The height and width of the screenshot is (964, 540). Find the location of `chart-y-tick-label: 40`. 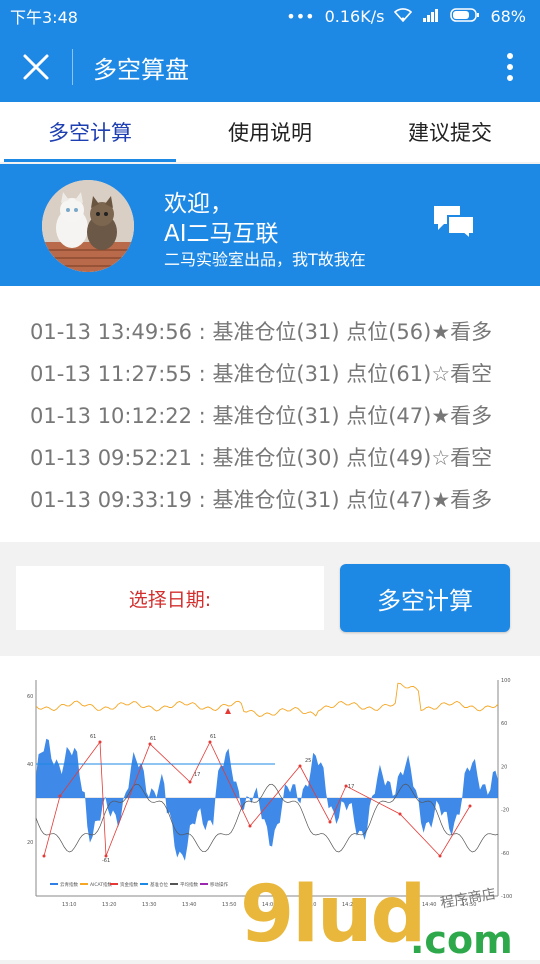

chart-y-tick-label: 40 is located at coordinates (30, 765).